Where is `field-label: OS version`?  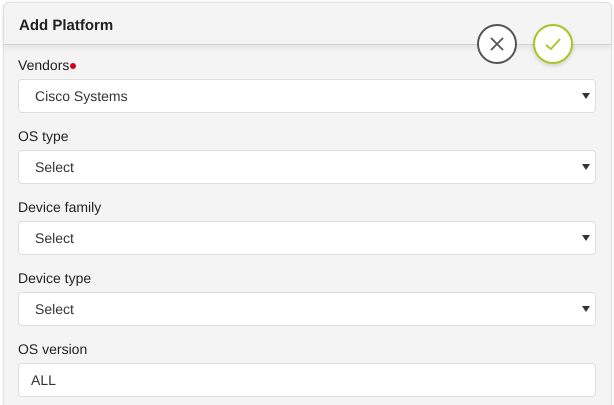
field-label: OS version is located at coordinates (53, 349).